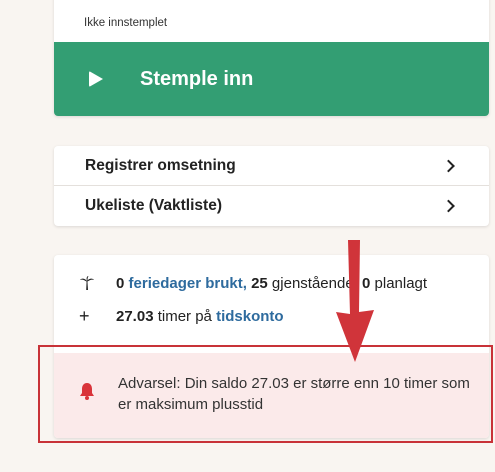 Image resolution: width=495 pixels, height=472 pixels. I want to click on stamp-in-label: Stemple inn, so click(197, 78).